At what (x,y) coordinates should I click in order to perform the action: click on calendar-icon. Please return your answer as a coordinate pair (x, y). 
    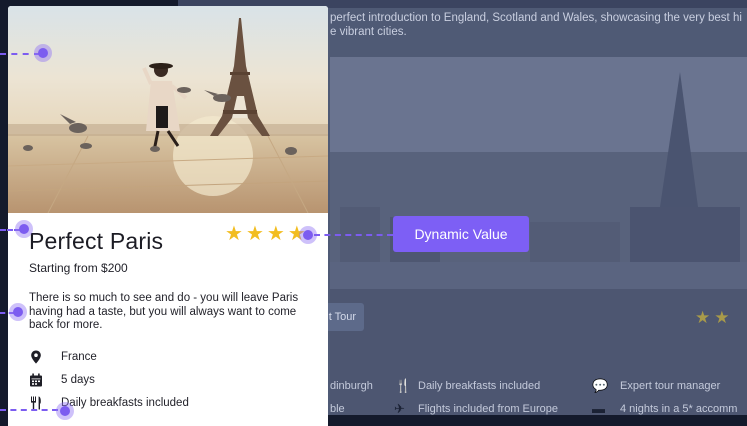
    Looking at the image, I should click on (36, 380).